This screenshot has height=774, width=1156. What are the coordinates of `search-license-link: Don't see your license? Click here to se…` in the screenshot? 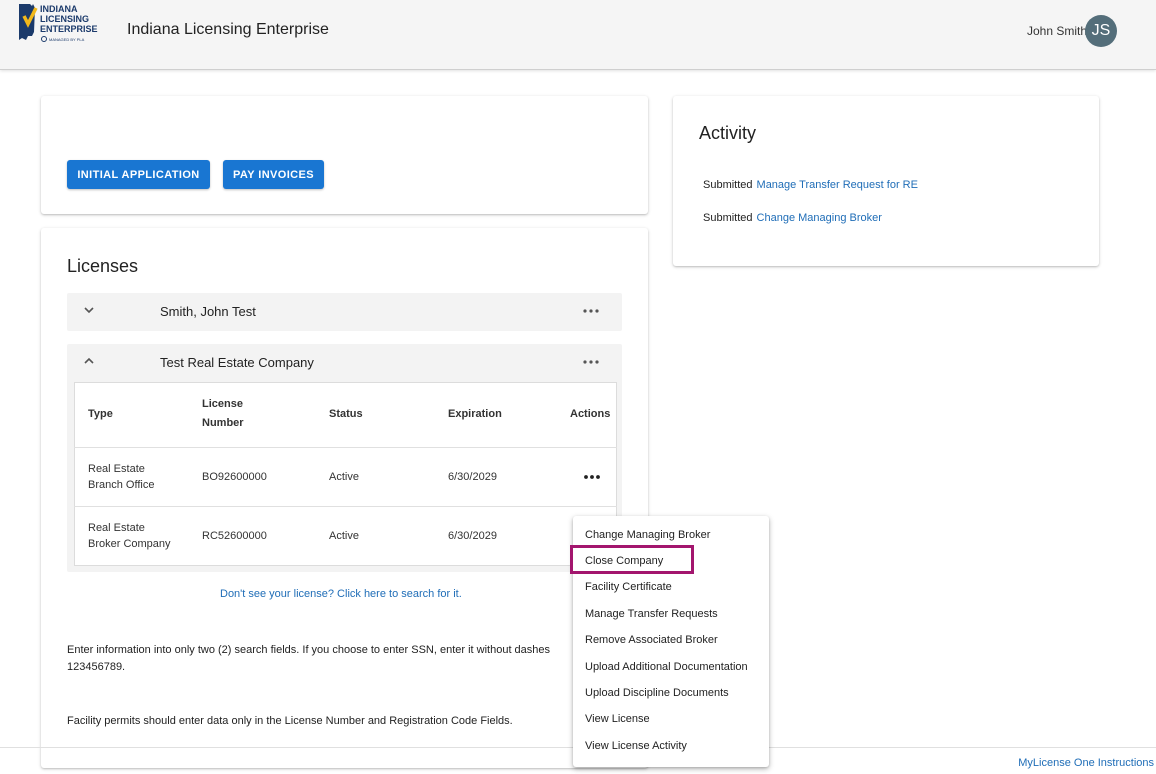 It's located at (341, 594).